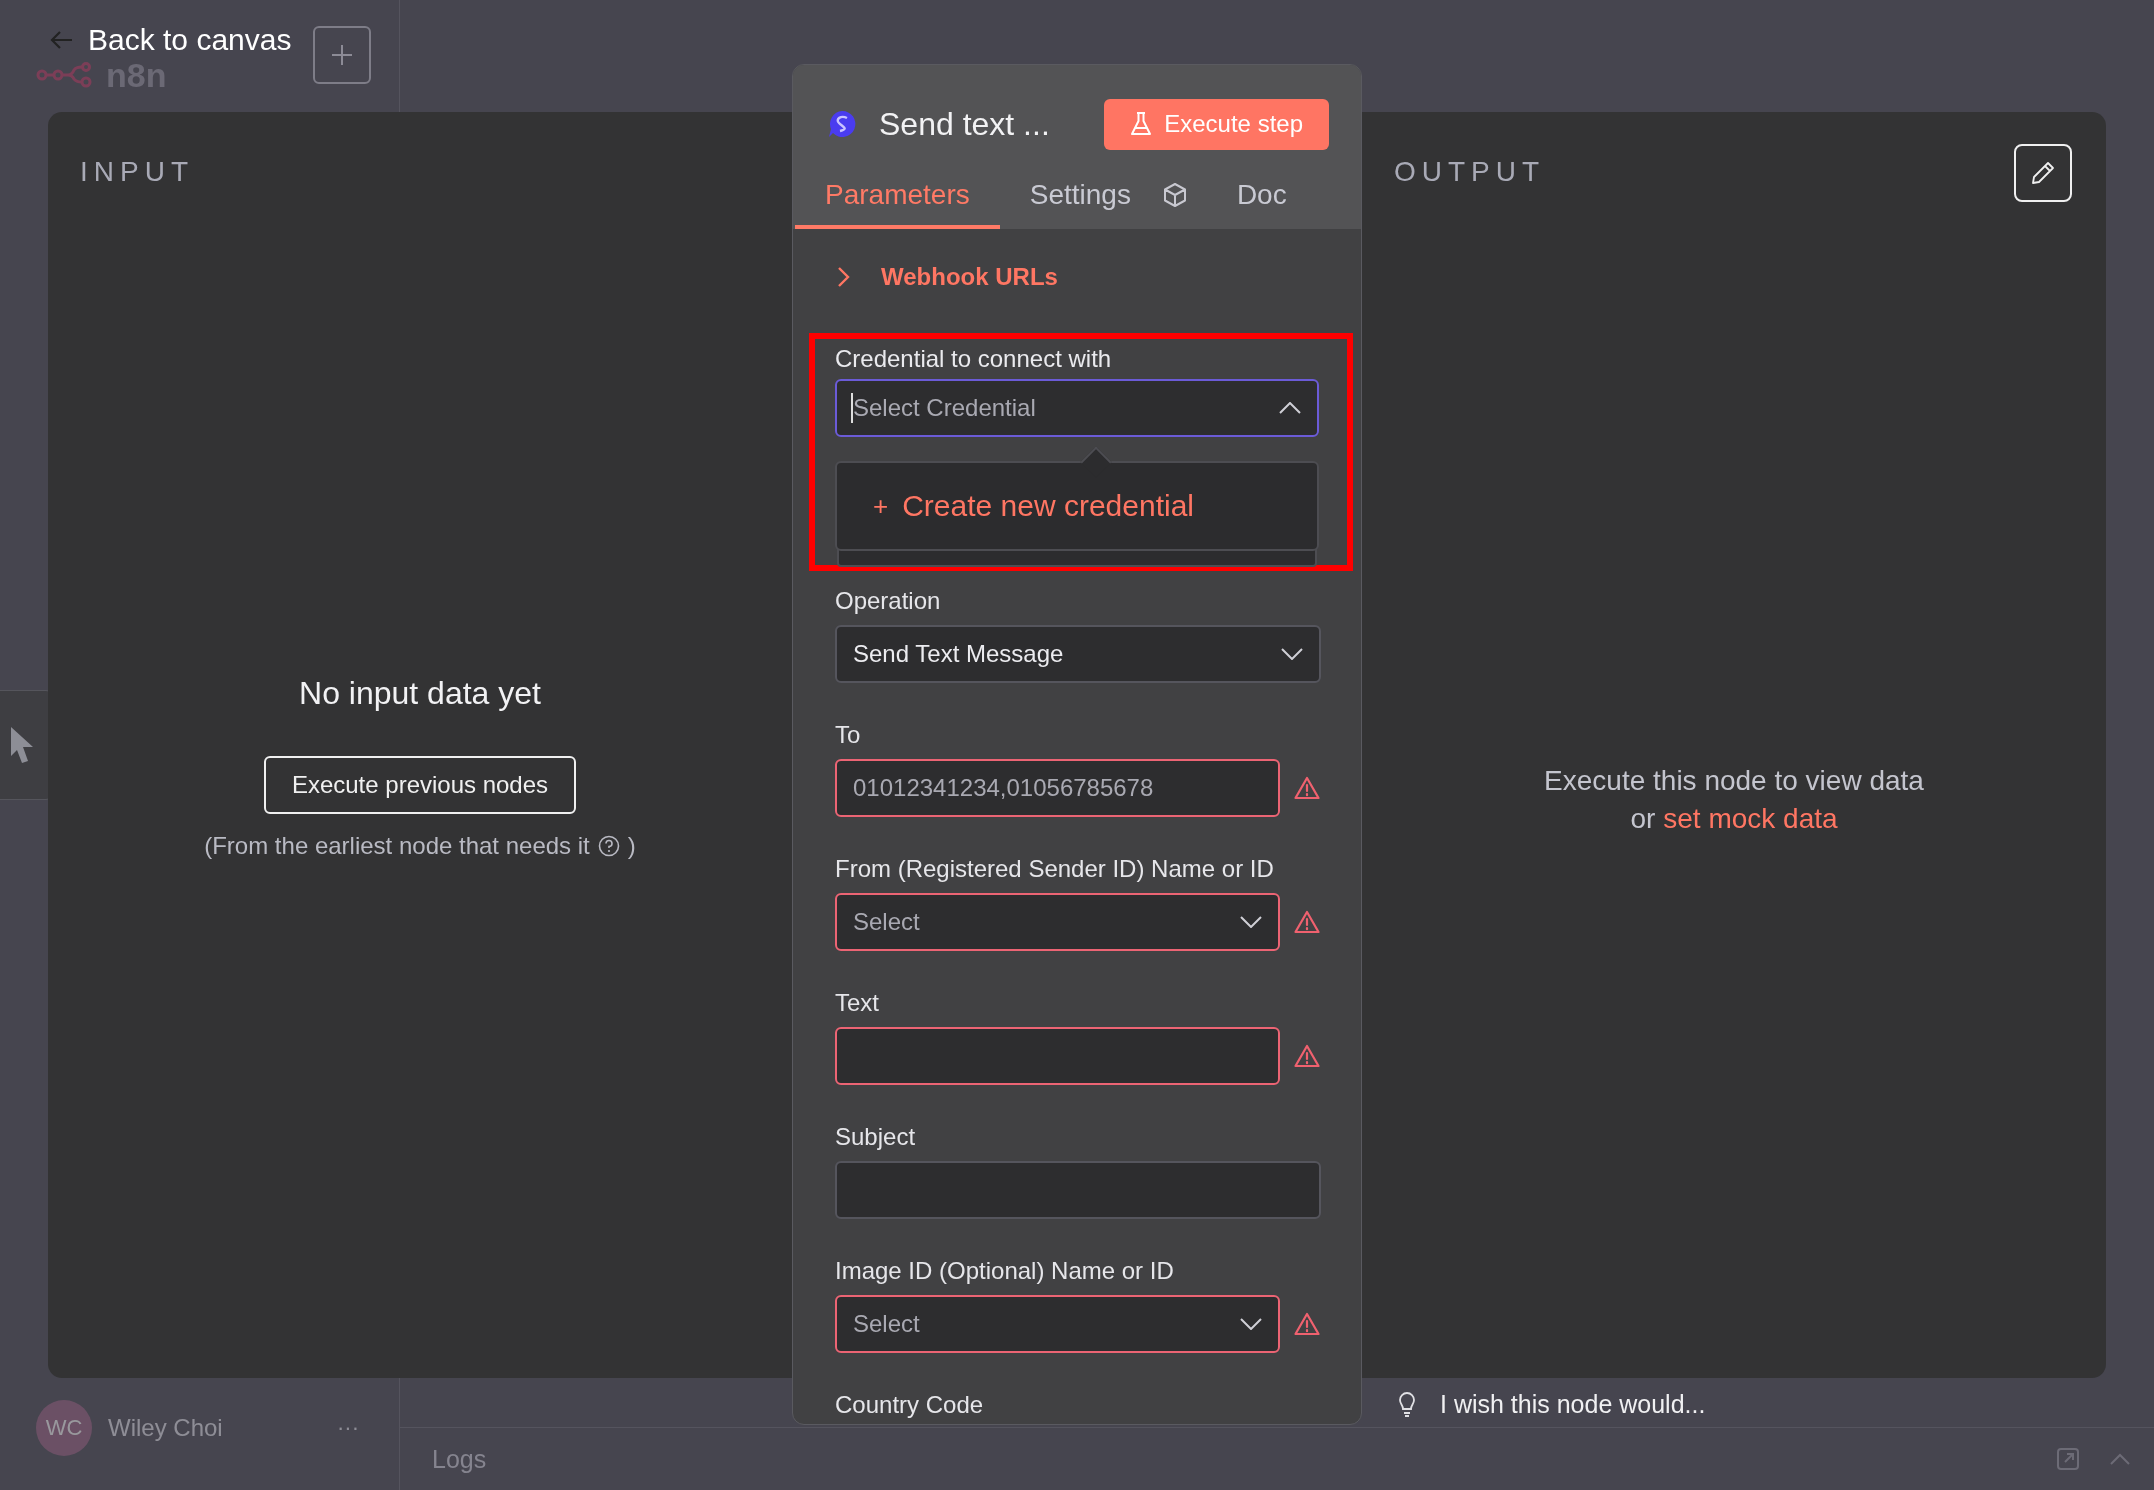  Describe the element at coordinates (1141, 124) in the screenshot. I see `flask-icon` at that location.